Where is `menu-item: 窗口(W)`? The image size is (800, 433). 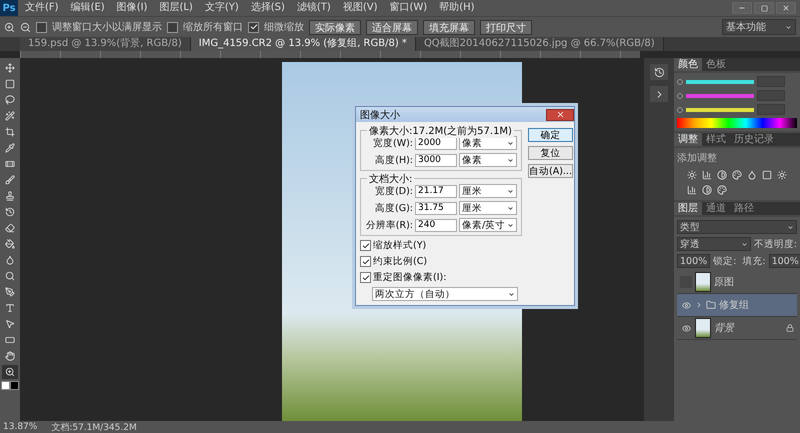
menu-item: 窗口(W) is located at coordinates (408, 8).